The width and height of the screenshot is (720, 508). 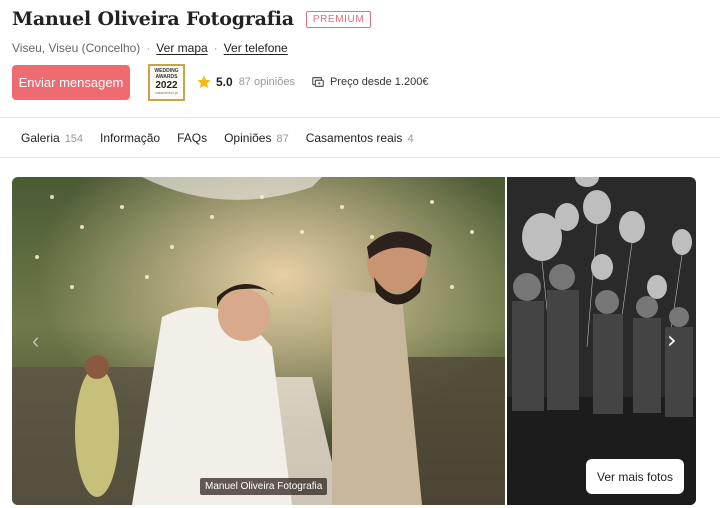 I want to click on view-map-link: Ver mapa, so click(x=181, y=48).